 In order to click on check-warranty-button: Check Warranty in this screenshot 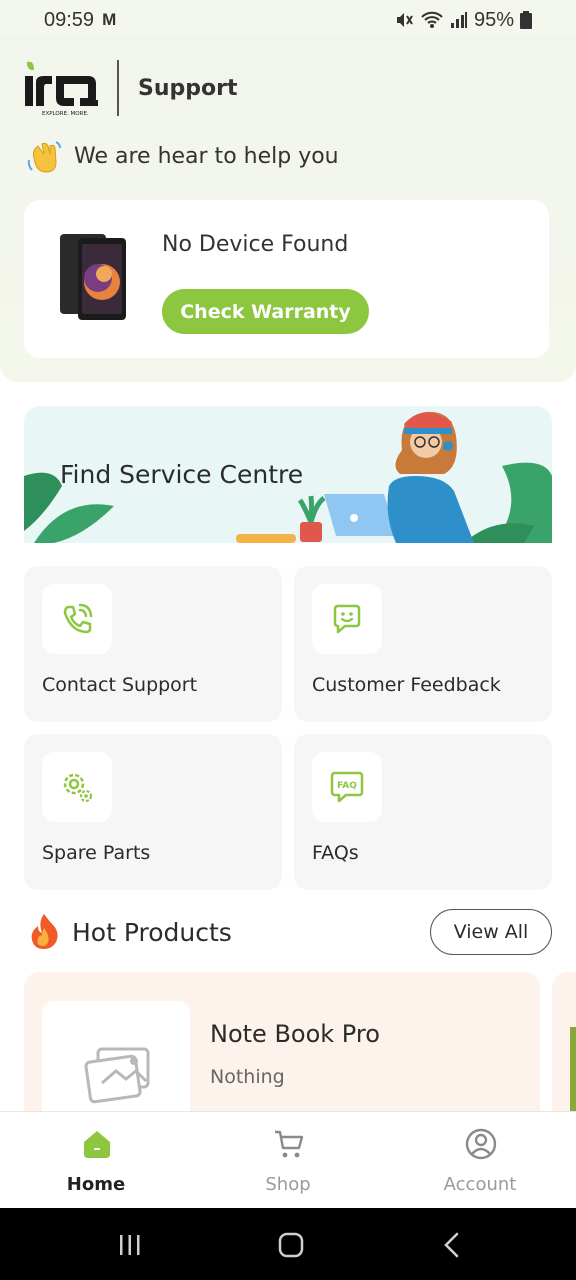, I will do `click(265, 311)`.